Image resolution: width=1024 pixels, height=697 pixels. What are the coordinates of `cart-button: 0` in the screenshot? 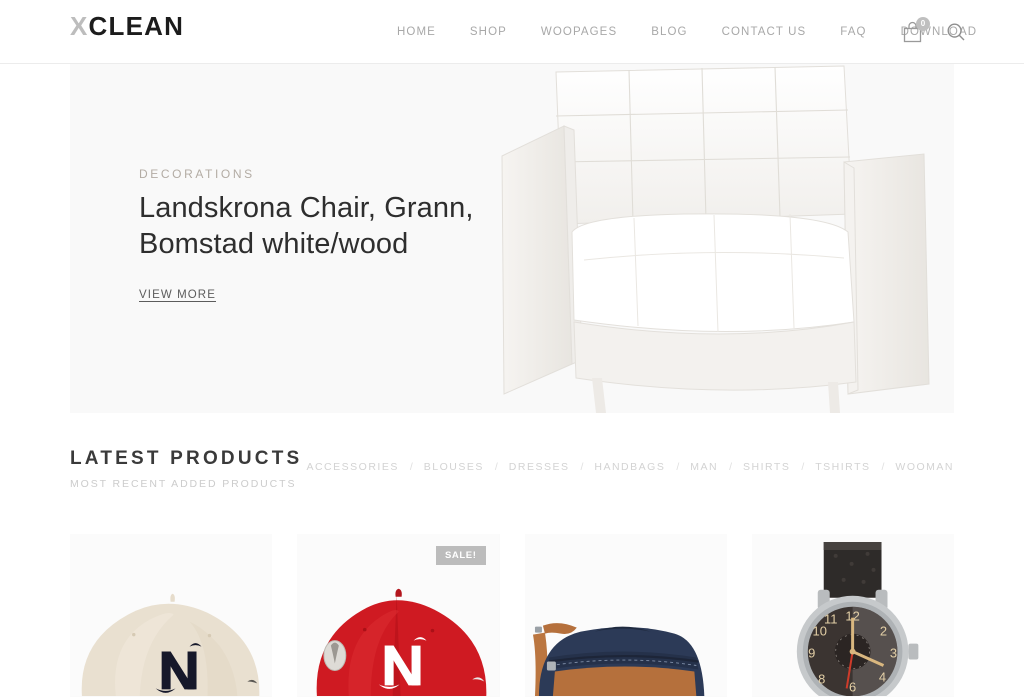 It's located at (916, 30).